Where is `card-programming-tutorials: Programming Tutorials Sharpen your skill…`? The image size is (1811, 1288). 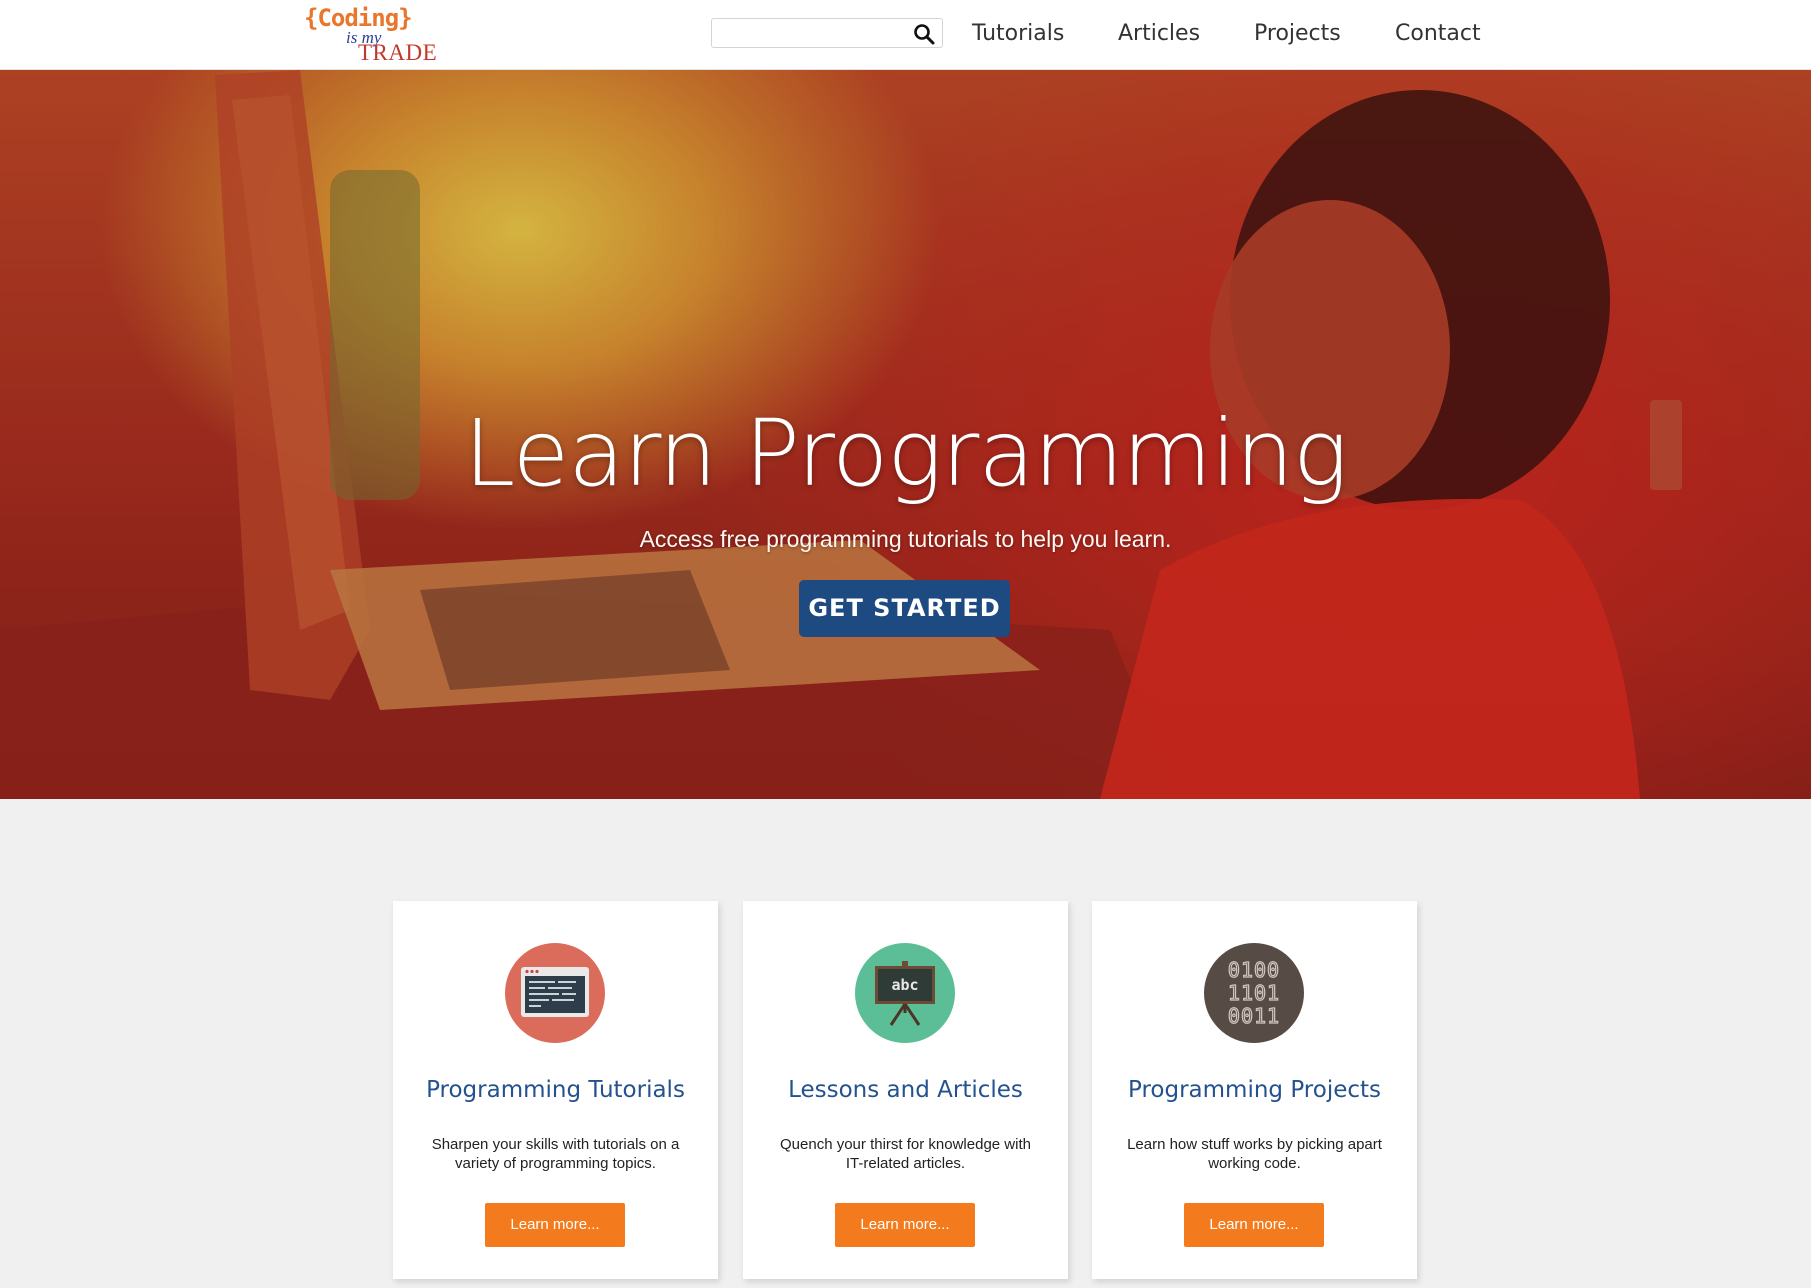 card-programming-tutorials: Programming Tutorials Sharpen your skill… is located at coordinates (555, 1090).